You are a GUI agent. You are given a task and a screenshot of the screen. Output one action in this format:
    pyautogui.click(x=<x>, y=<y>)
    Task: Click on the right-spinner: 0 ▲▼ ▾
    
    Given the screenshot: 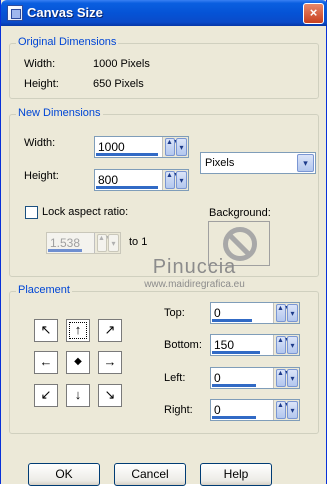 What is the action you would take?
    pyautogui.click(x=255, y=410)
    